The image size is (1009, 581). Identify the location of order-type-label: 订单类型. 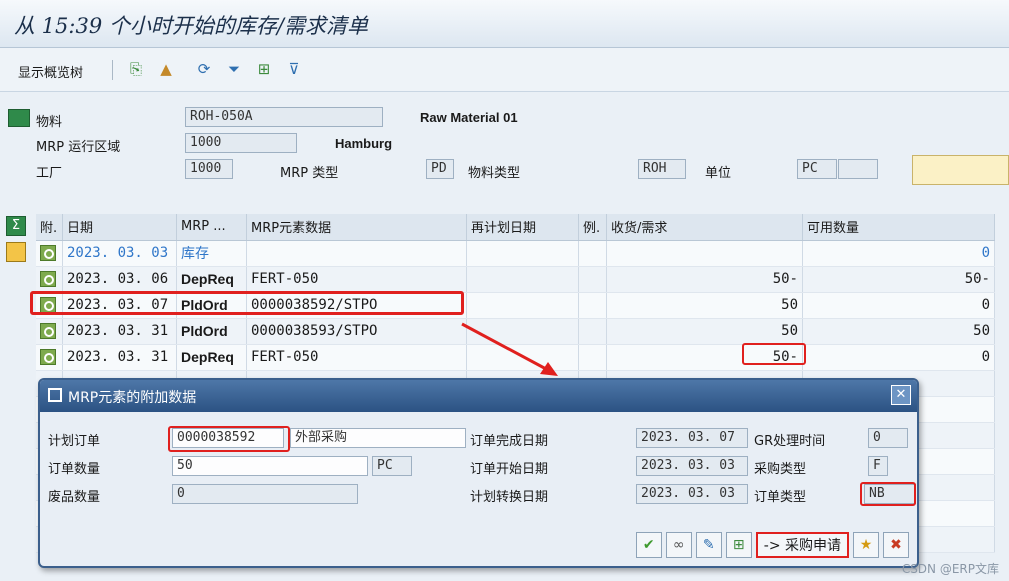
(780, 497).